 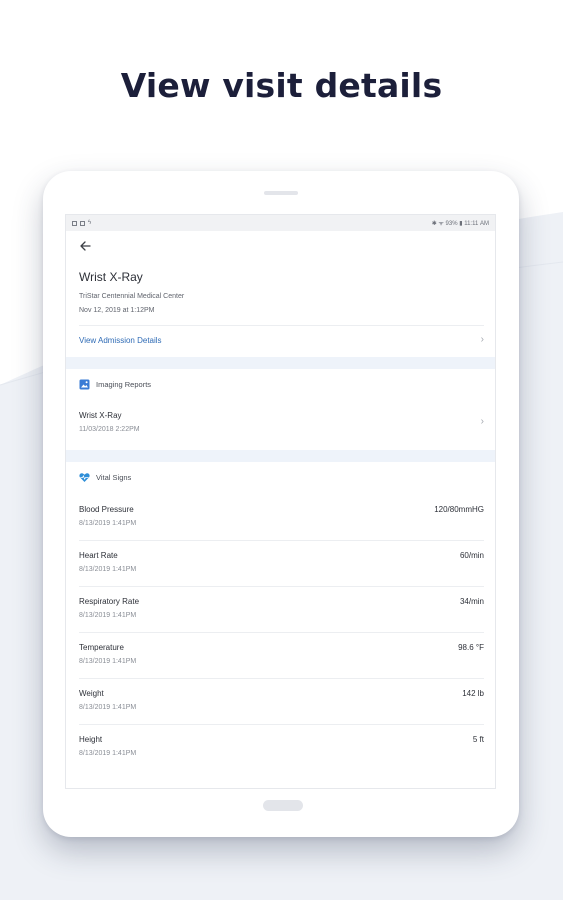 What do you see at coordinates (283, 805) in the screenshot?
I see `home-button` at bounding box center [283, 805].